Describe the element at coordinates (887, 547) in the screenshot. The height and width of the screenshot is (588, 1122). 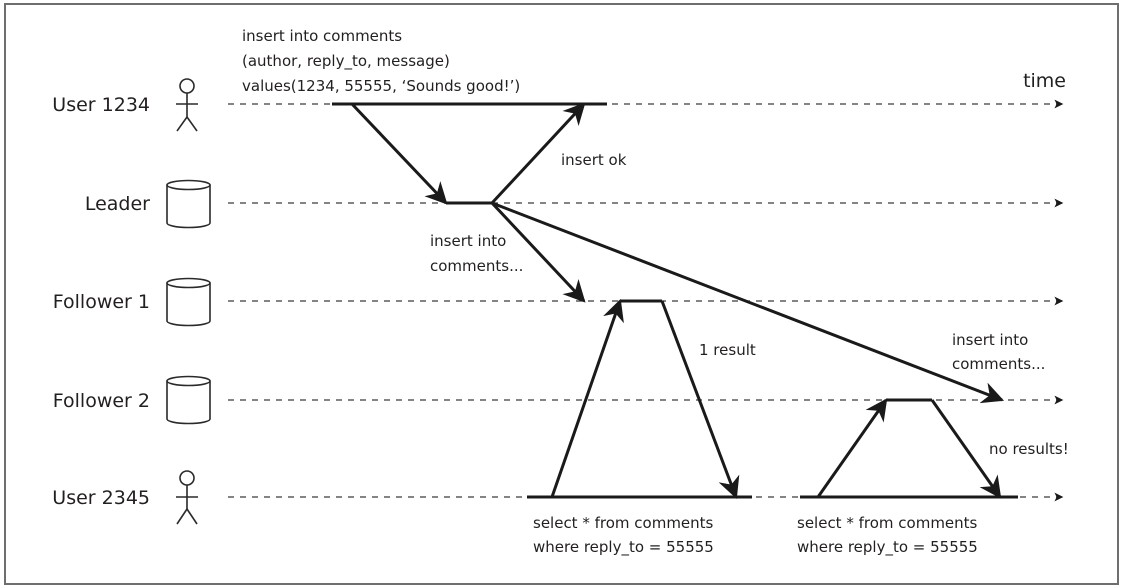
I see `note-read-query-2-line-2: where reply_to = 55555` at that location.